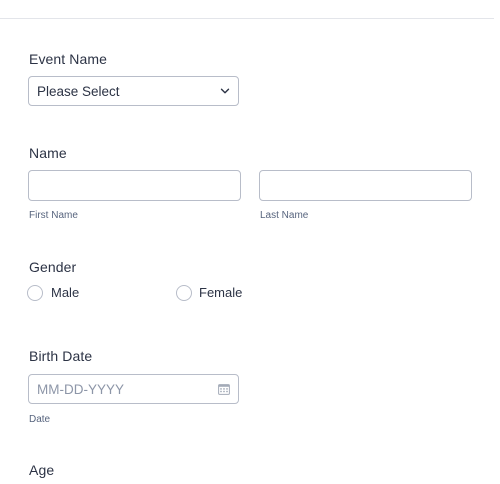 The width and height of the screenshot is (500, 484). I want to click on gender-radio-female, so click(184, 293).